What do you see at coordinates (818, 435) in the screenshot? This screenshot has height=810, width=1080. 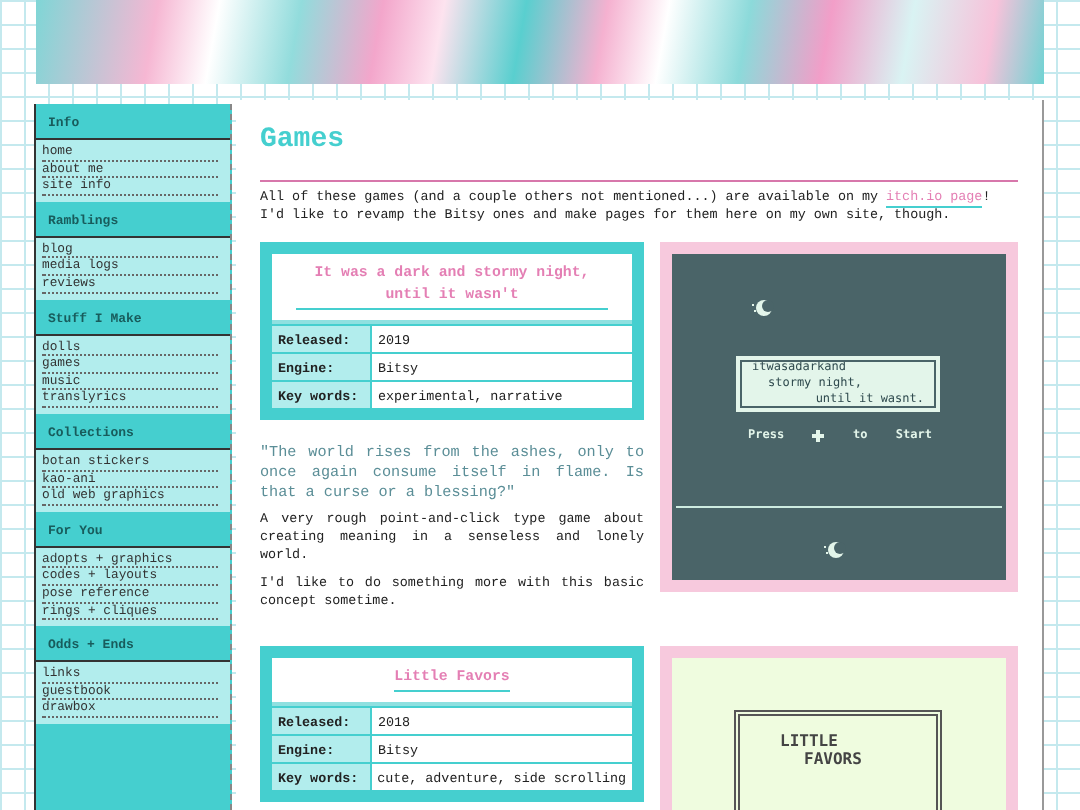 I see `plus-icon` at bounding box center [818, 435].